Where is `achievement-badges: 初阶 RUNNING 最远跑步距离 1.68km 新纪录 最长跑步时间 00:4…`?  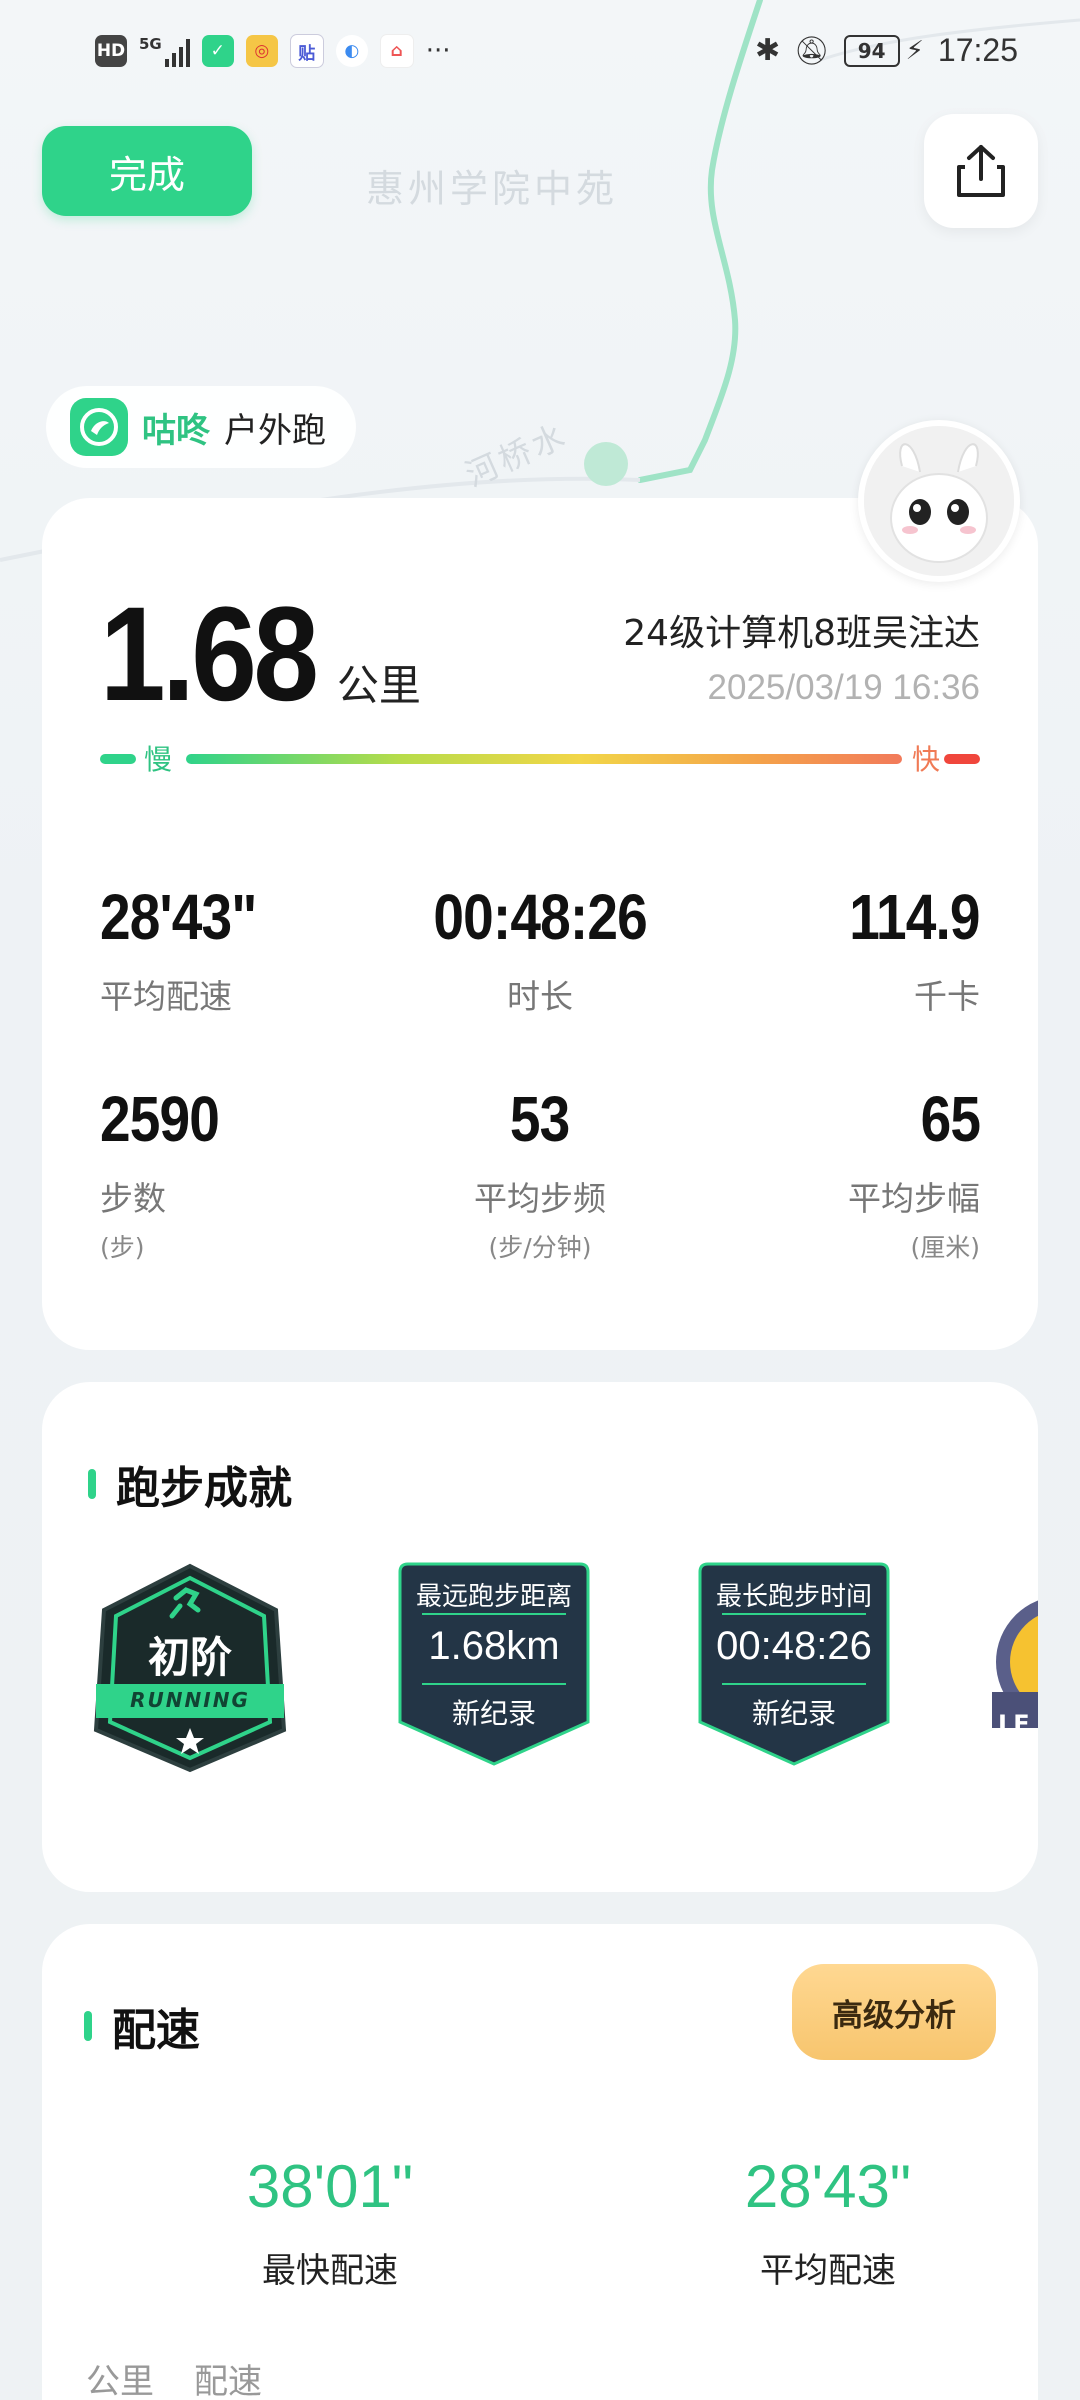 achievement-badges: 初阶 RUNNING 最远跑步距离 1.68km 新纪录 最长跑步时间 00:4… is located at coordinates (540, 1677).